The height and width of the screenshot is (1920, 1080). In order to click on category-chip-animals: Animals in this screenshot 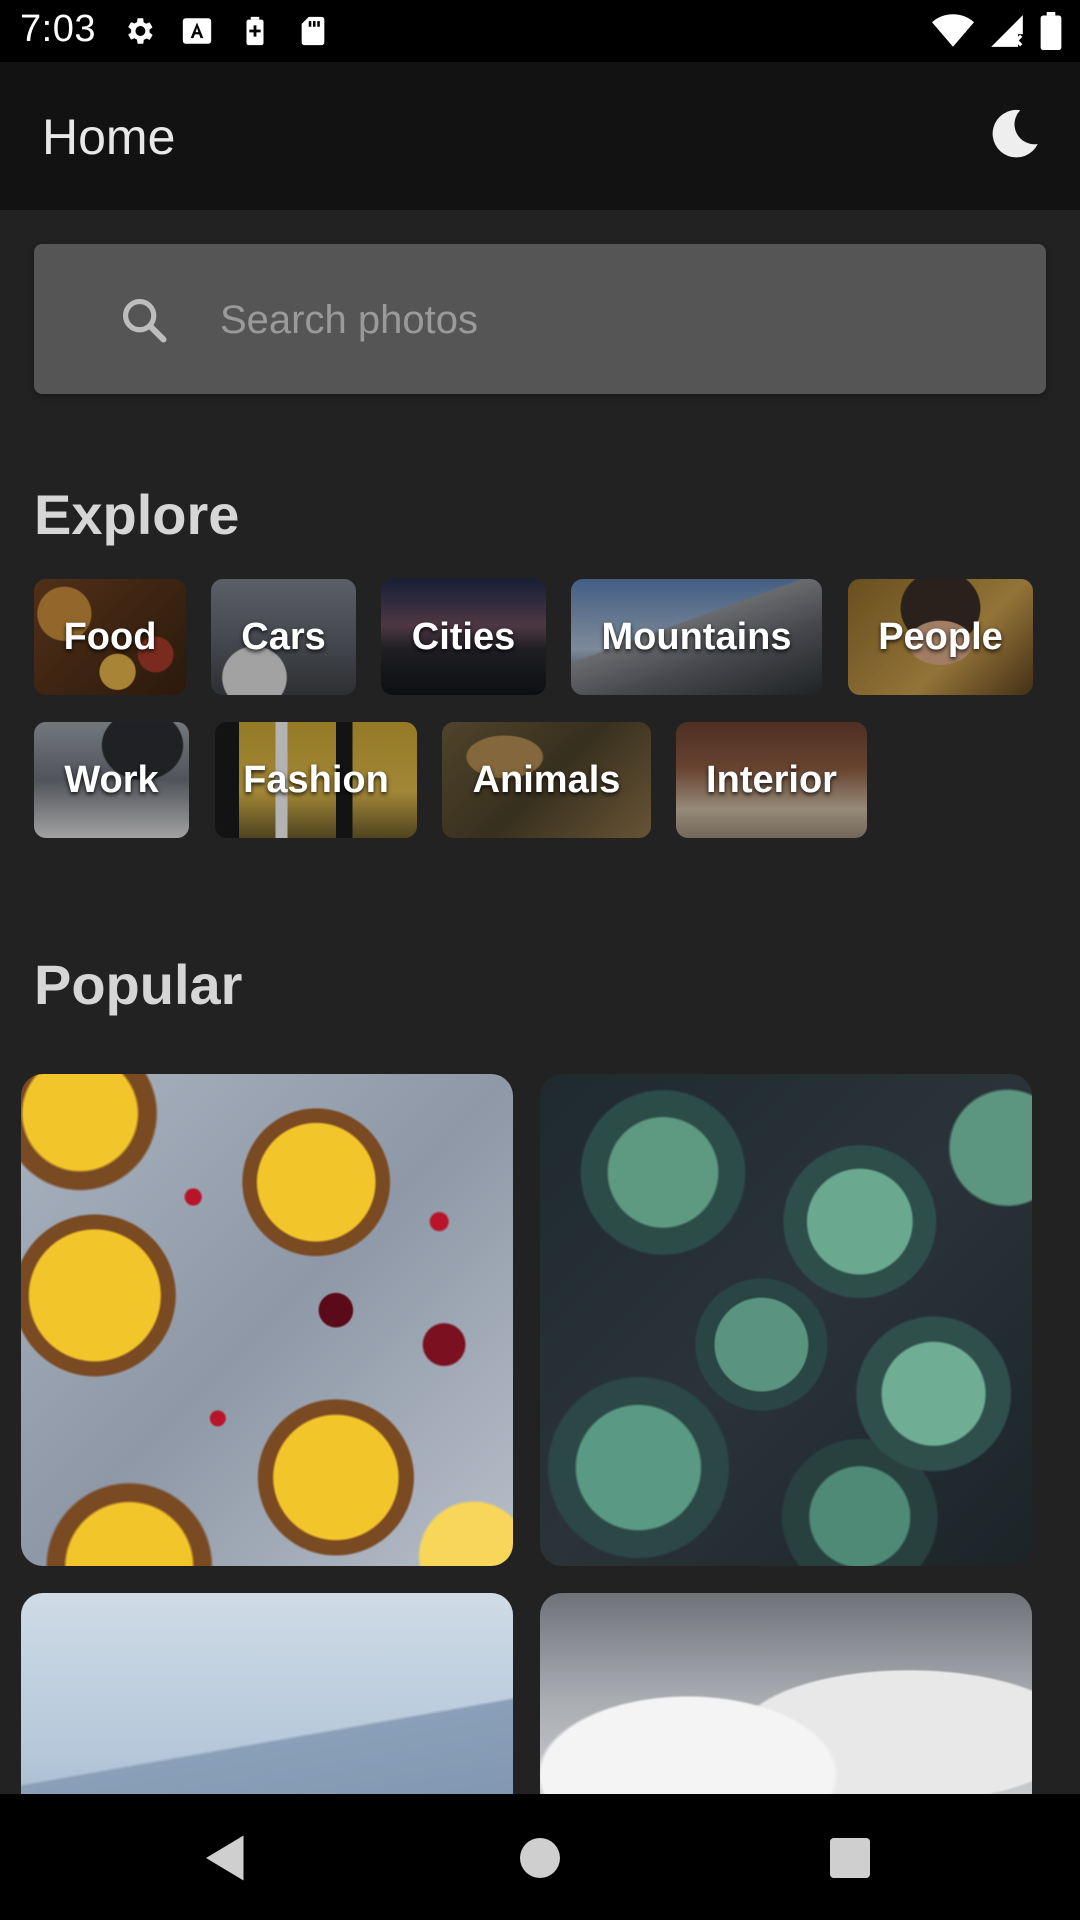, I will do `click(546, 780)`.